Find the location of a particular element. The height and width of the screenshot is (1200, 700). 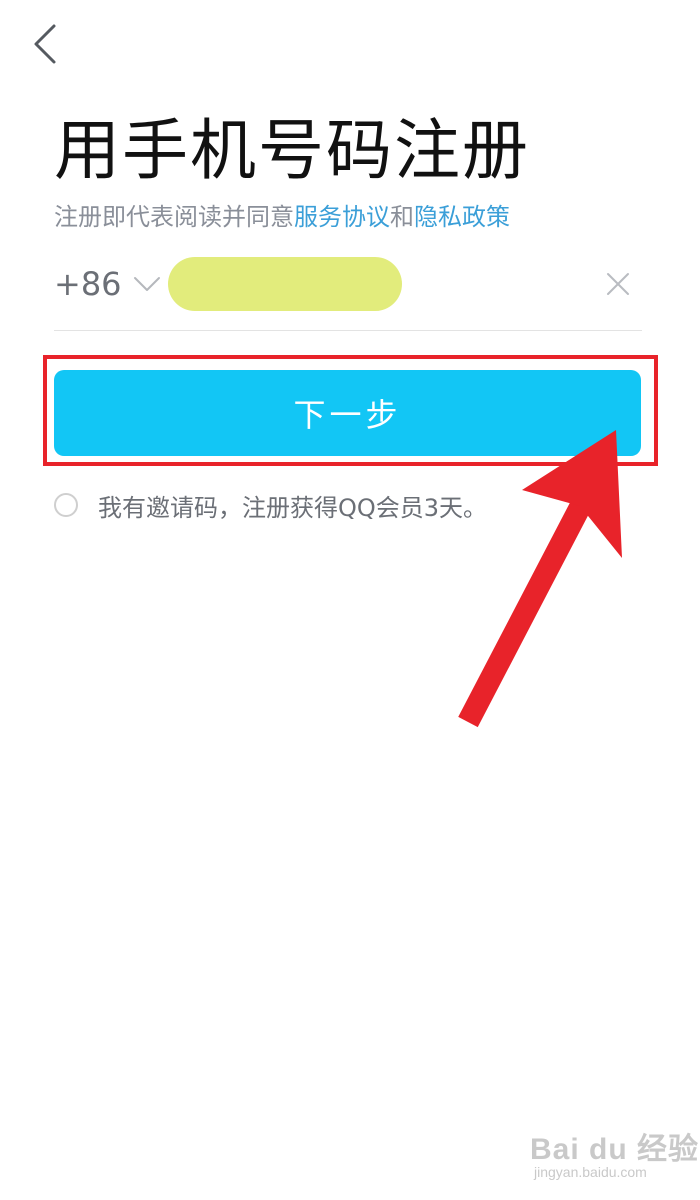

page-title: 用手机号码注册 is located at coordinates (292, 150).